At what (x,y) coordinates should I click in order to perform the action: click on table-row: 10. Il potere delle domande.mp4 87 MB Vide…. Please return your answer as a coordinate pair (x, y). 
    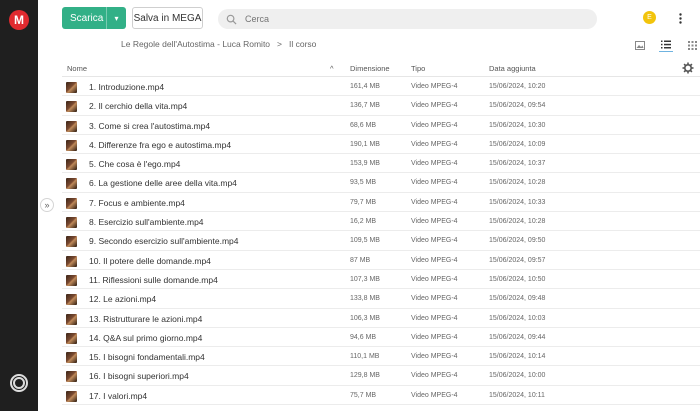
    Looking at the image, I should click on (381, 260).